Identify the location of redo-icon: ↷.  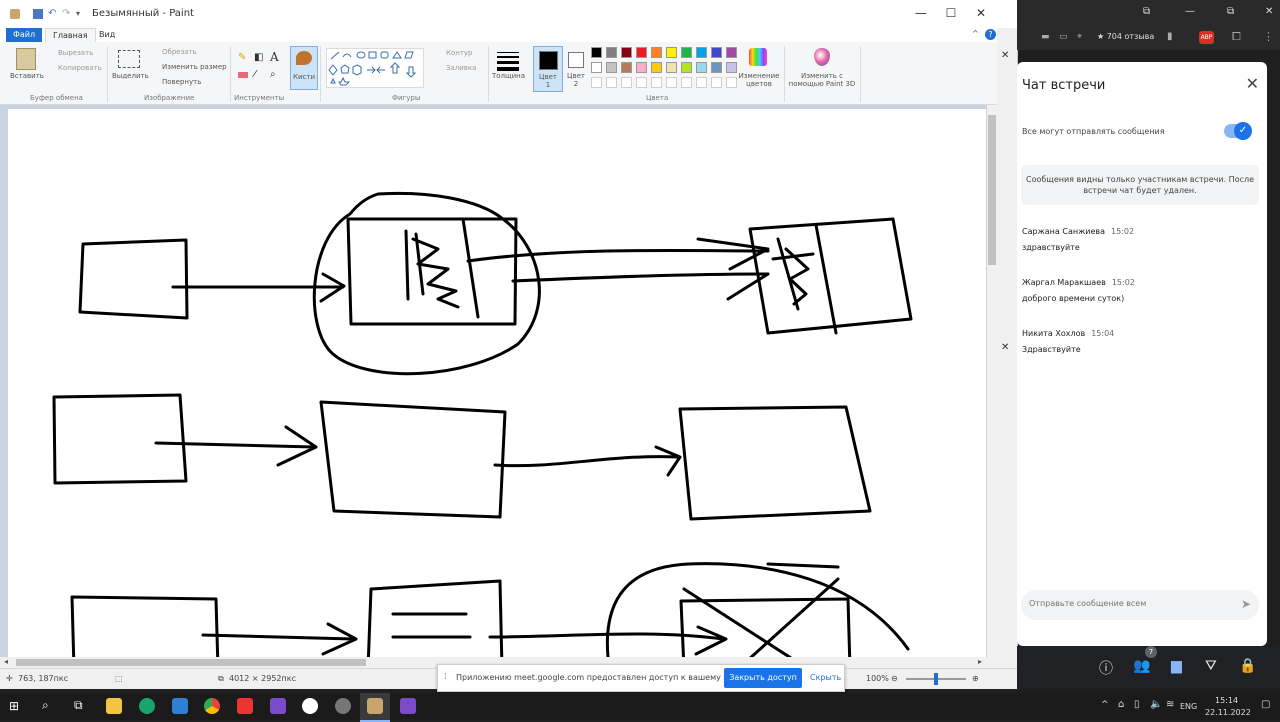
(67, 14).